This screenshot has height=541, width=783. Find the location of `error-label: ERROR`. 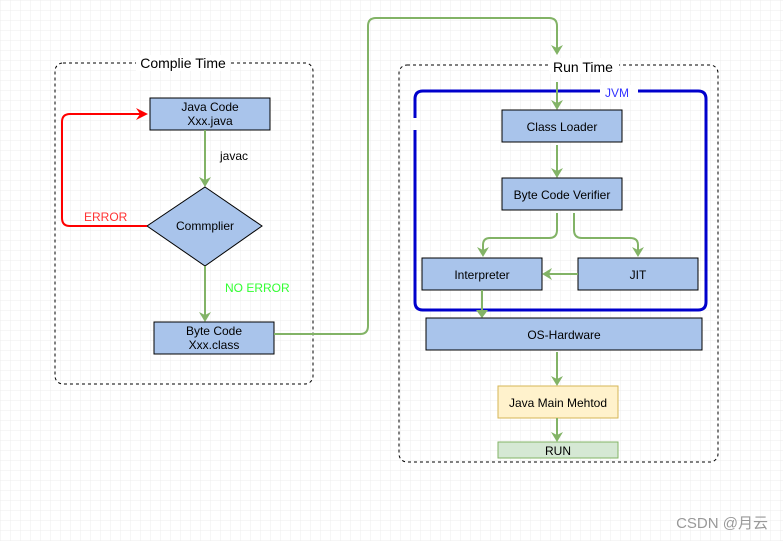

error-label: ERROR is located at coordinates (106, 217).